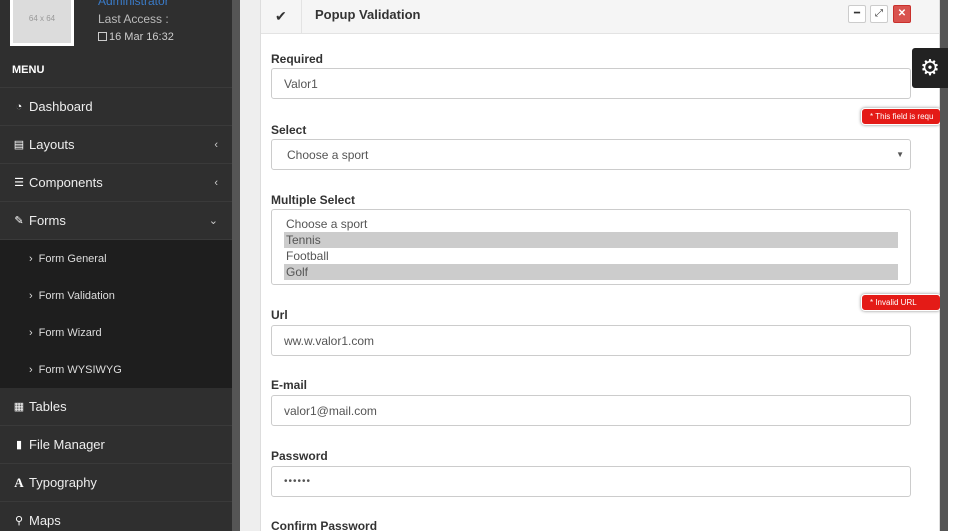 Image resolution: width=960 pixels, height=531 pixels. I want to click on gear-icon: ⚙, so click(930, 67).